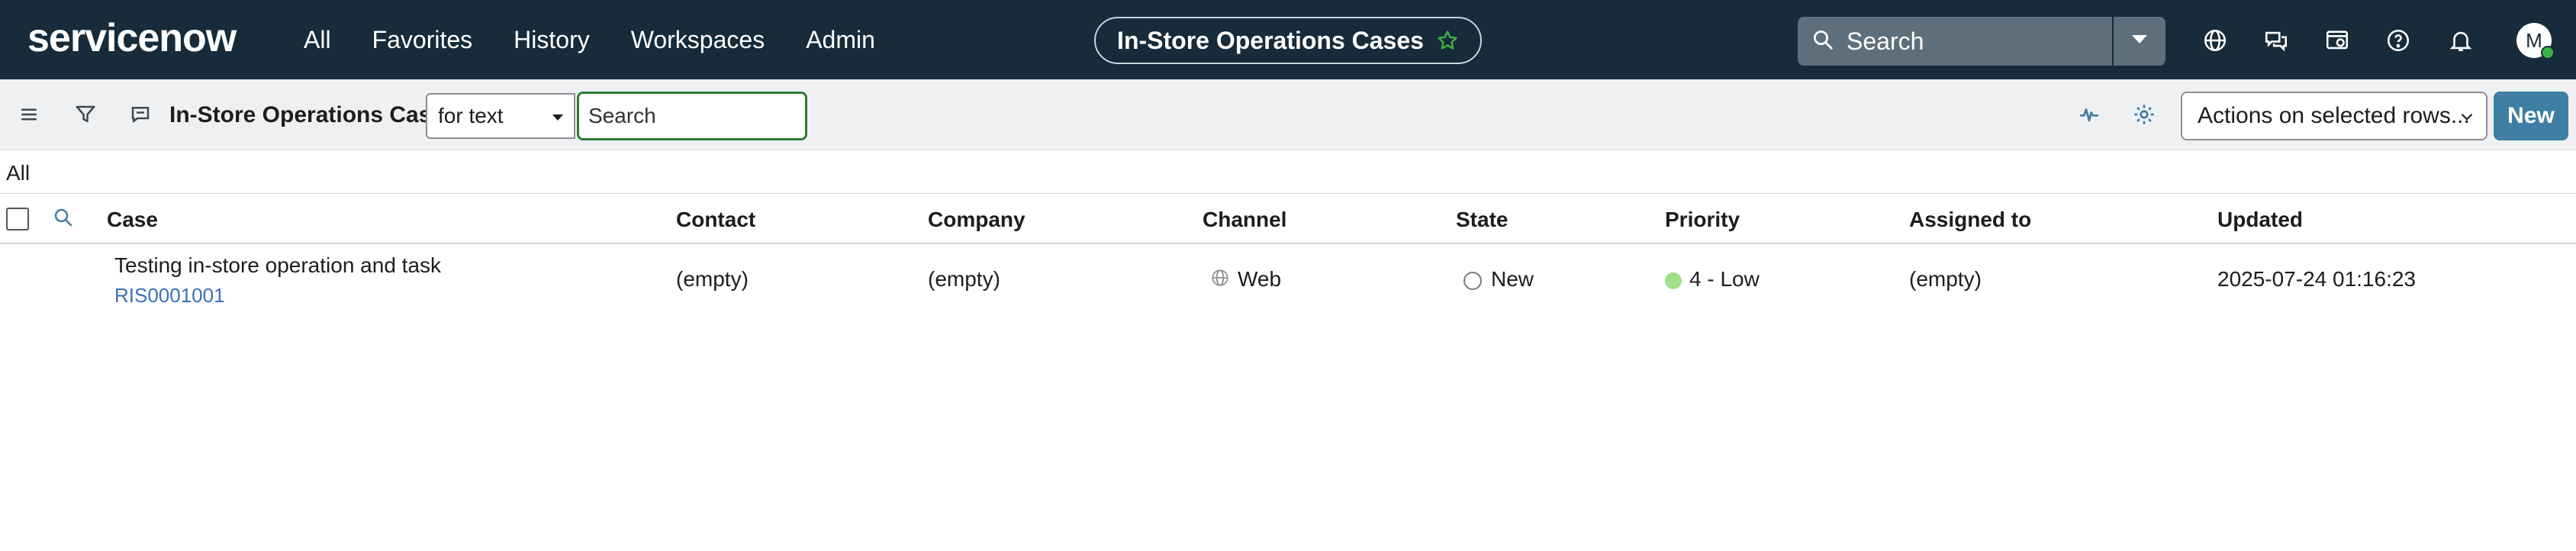 Image resolution: width=2576 pixels, height=551 pixels. What do you see at coordinates (1482, 220) in the screenshot?
I see `column-header-state: State` at bounding box center [1482, 220].